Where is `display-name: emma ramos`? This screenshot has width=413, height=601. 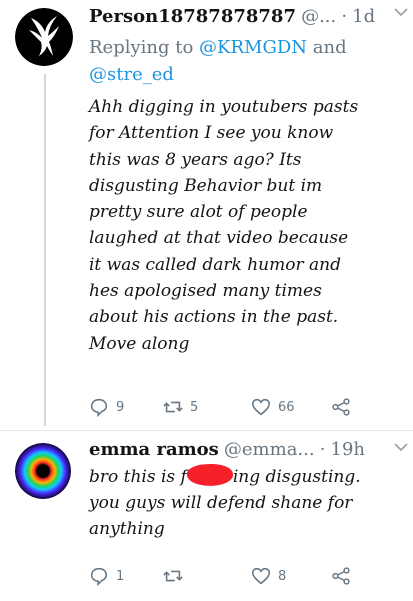
display-name: emma ramos is located at coordinates (154, 449).